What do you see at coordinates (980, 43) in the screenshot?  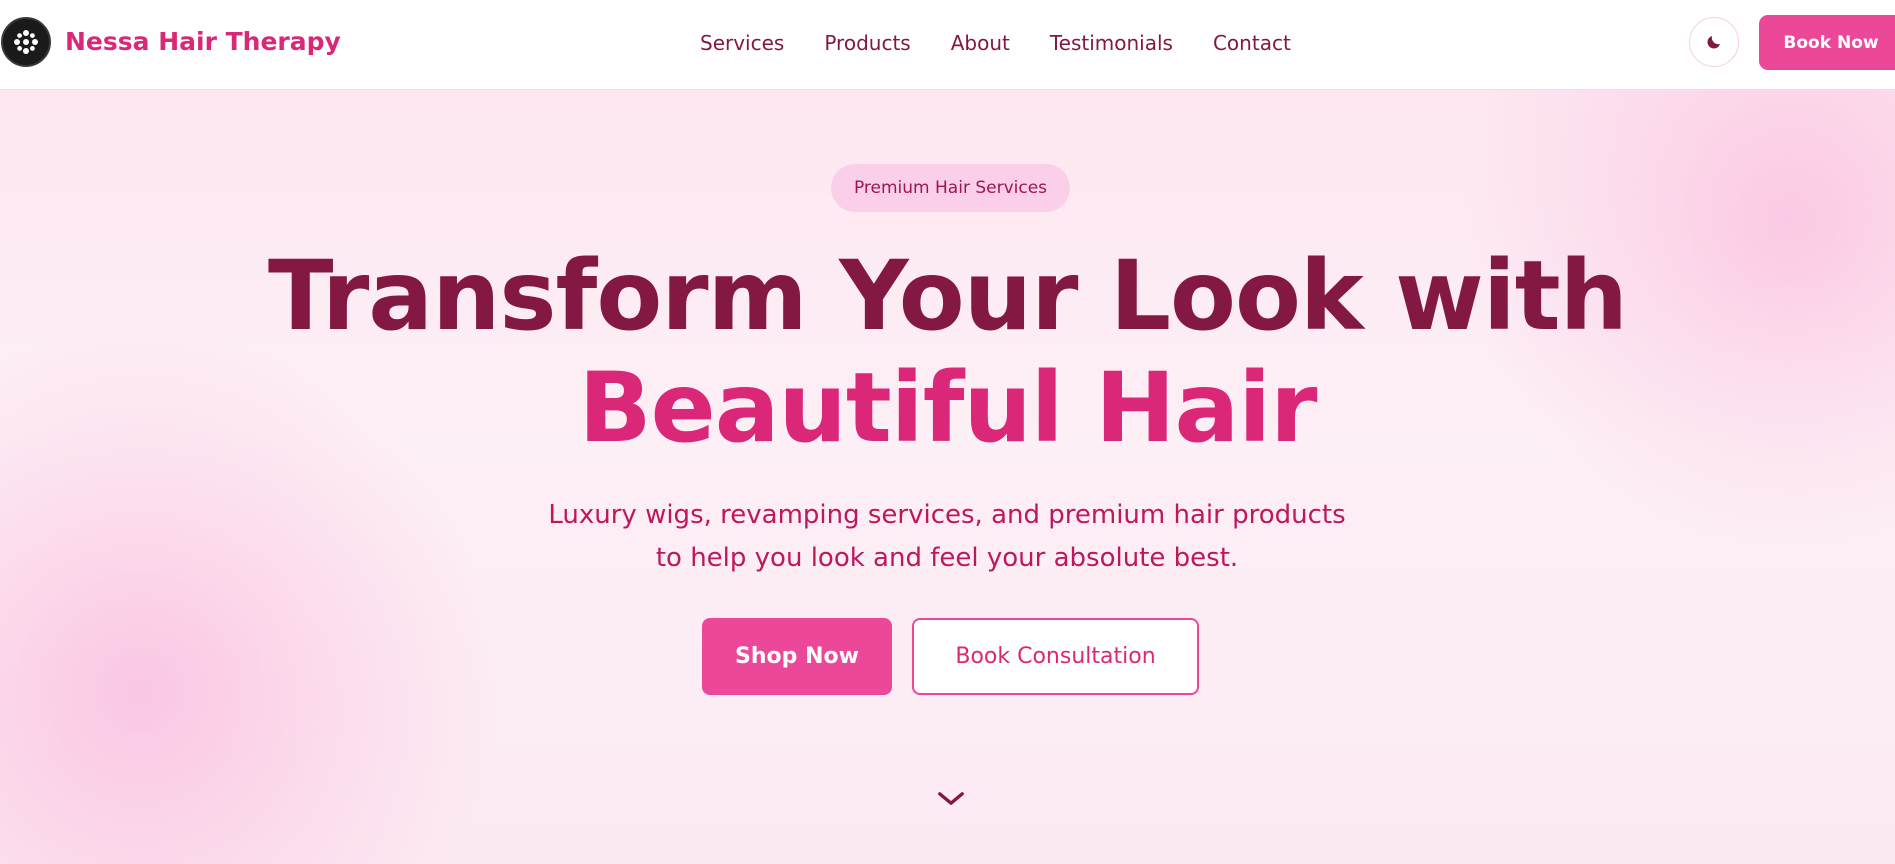 I see `nav-link-about: About` at bounding box center [980, 43].